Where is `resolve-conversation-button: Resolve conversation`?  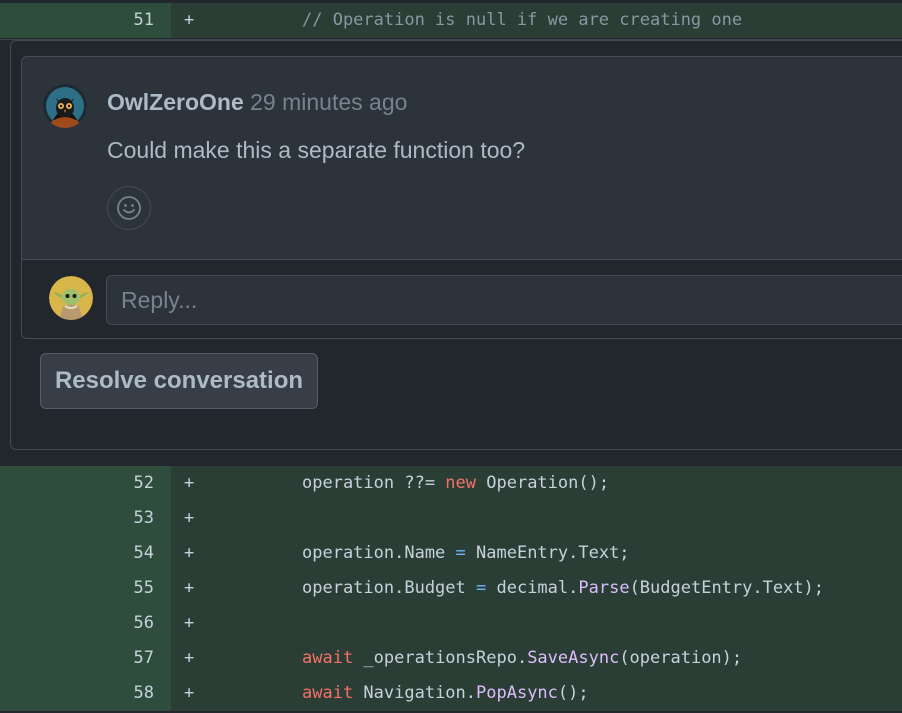
resolve-conversation-button: Resolve conversation is located at coordinates (179, 381).